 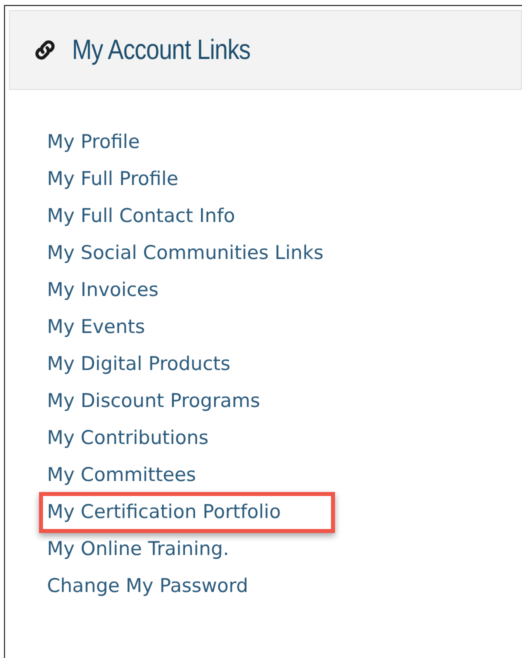 What do you see at coordinates (187, 512) in the screenshot?
I see `highlighted-link: My Certification Portfolio` at bounding box center [187, 512].